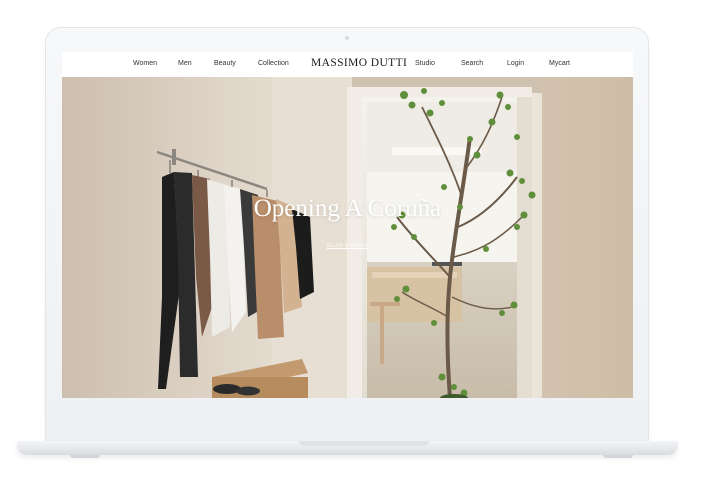 The image size is (703, 490). Describe the element at coordinates (185, 63) in the screenshot. I see `nav-link-men: Men` at that location.